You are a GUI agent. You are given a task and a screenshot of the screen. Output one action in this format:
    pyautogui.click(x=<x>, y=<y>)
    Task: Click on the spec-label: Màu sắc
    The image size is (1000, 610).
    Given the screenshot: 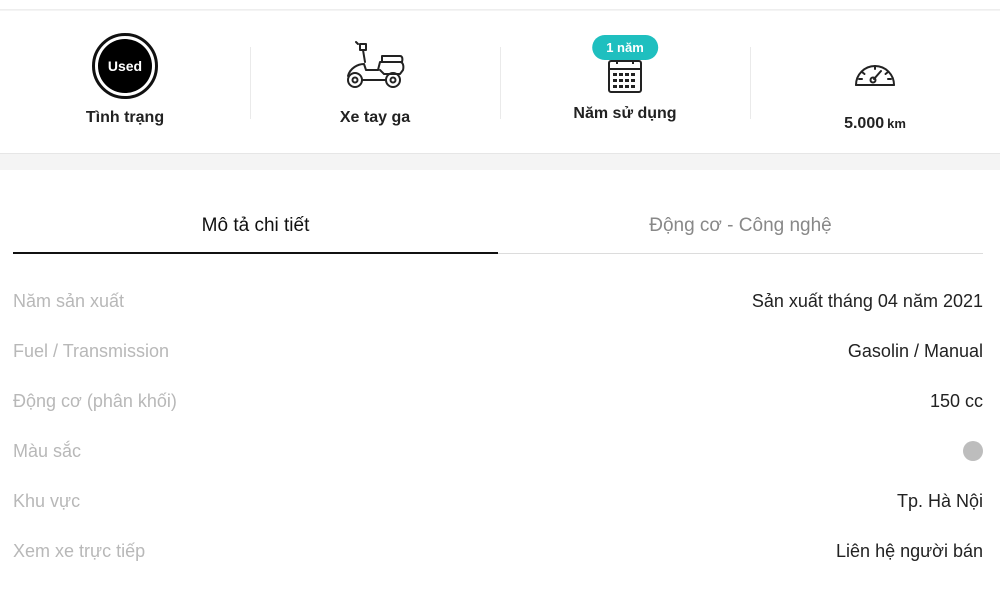 What is the action you would take?
    pyautogui.click(x=47, y=450)
    